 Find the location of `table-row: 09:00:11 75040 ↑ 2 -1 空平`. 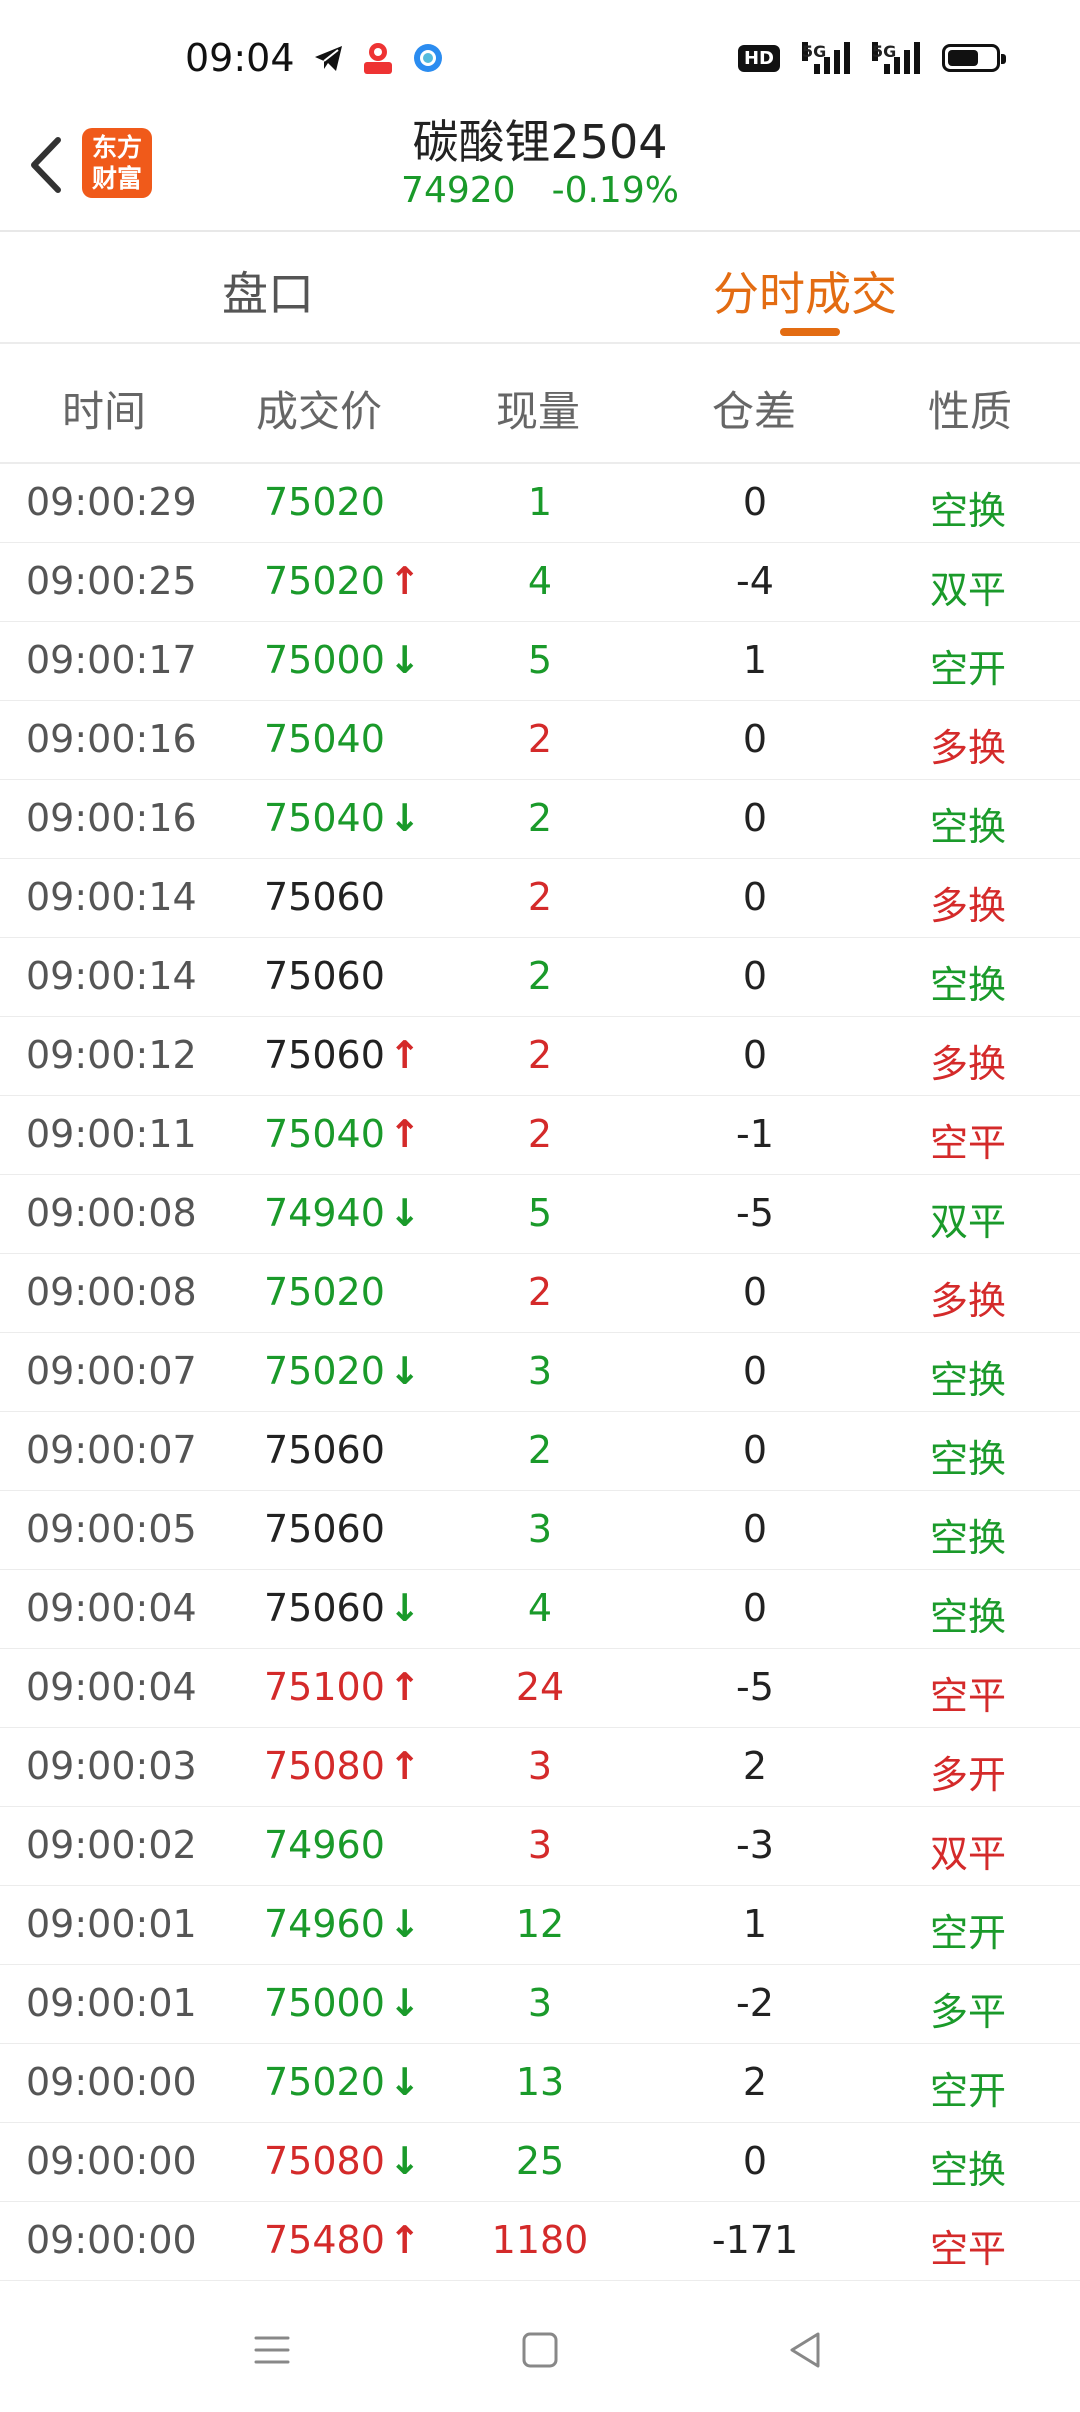

table-row: 09:00:11 75040 ↑ 2 -1 空平 is located at coordinates (540, 1135).